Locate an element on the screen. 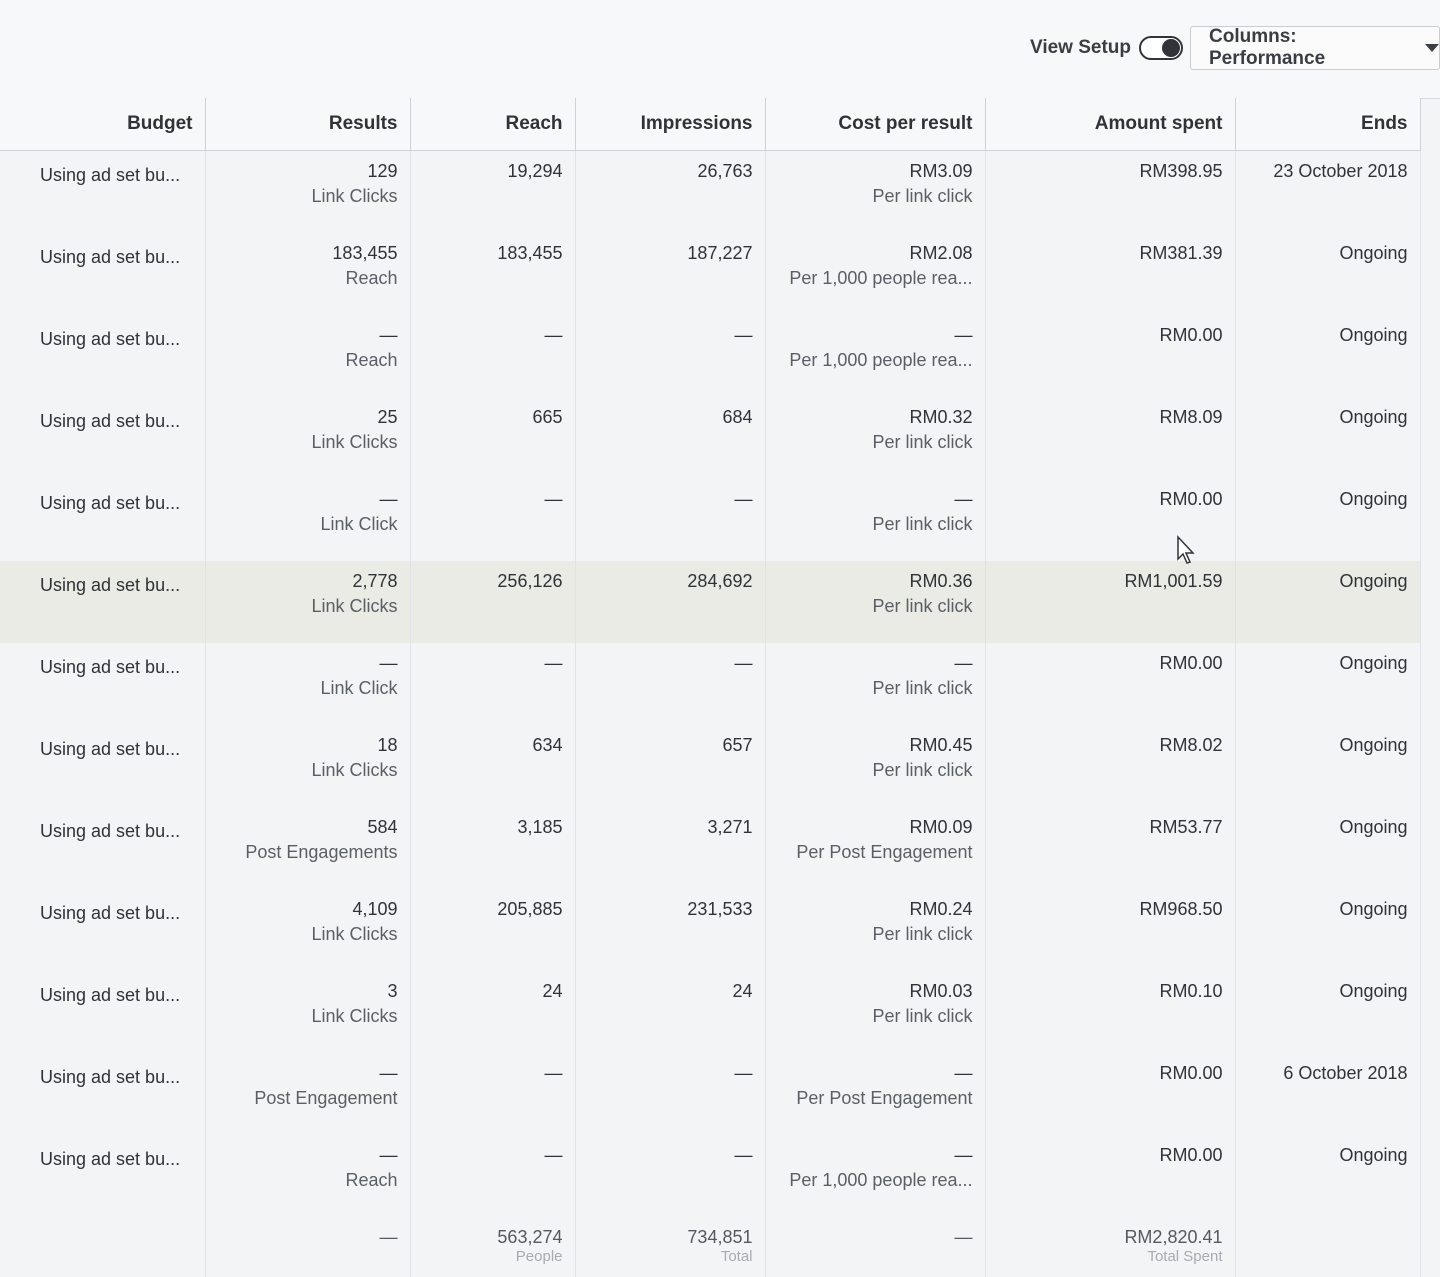 The width and height of the screenshot is (1440, 1277). impressions: 187,227 is located at coordinates (720, 253).